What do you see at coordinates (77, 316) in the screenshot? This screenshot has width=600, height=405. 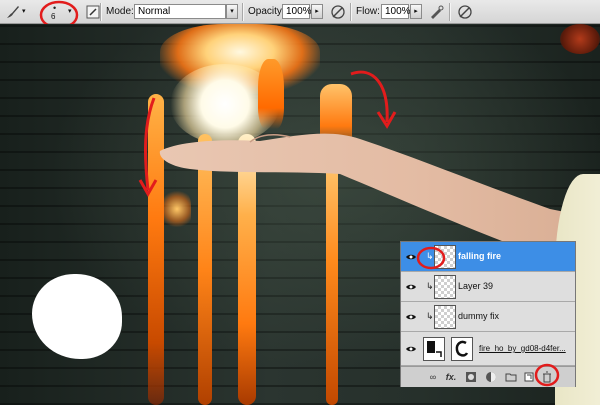 I see `white-paint-blob` at bounding box center [77, 316].